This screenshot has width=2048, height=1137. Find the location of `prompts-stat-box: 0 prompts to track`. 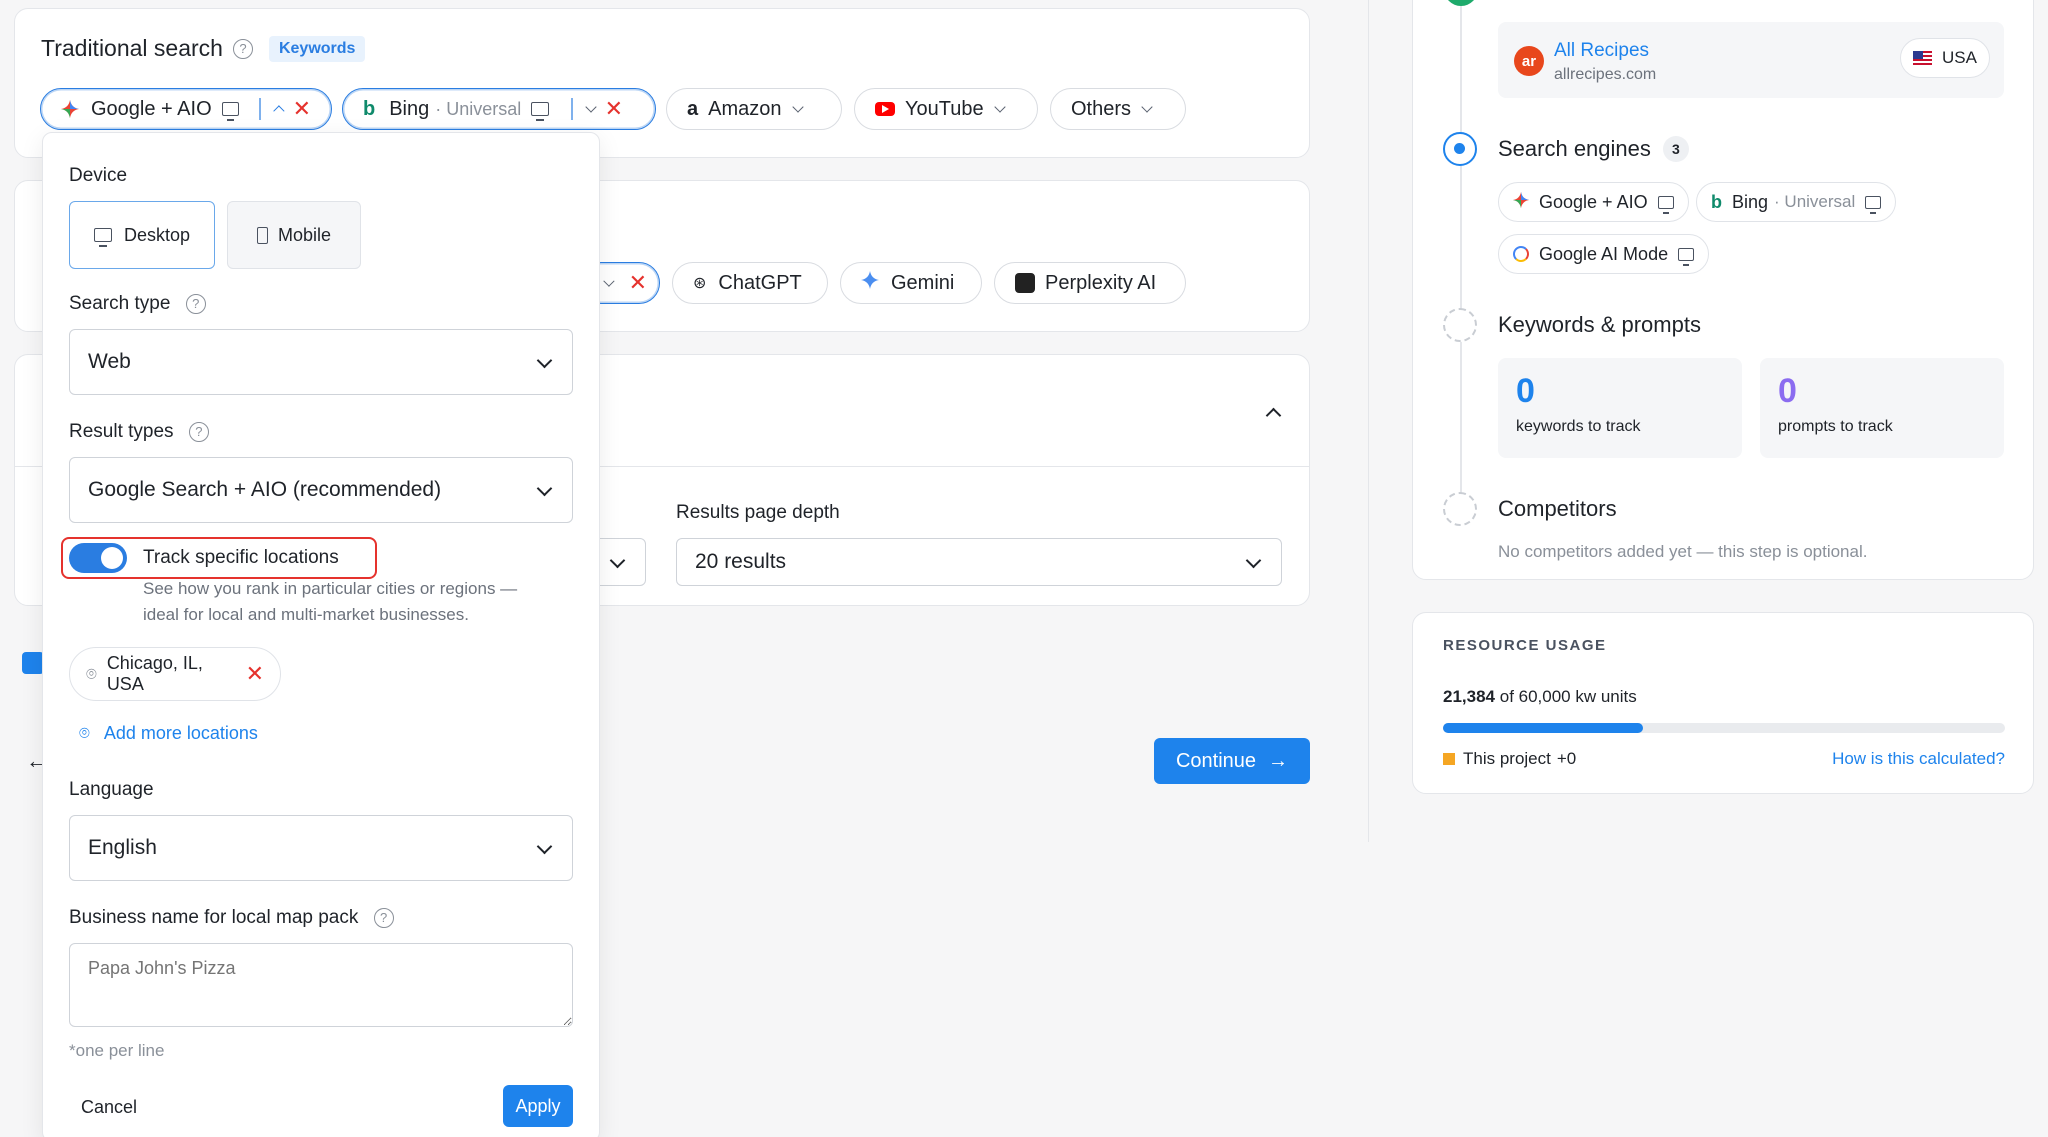

prompts-stat-box: 0 prompts to track is located at coordinates (1882, 408).